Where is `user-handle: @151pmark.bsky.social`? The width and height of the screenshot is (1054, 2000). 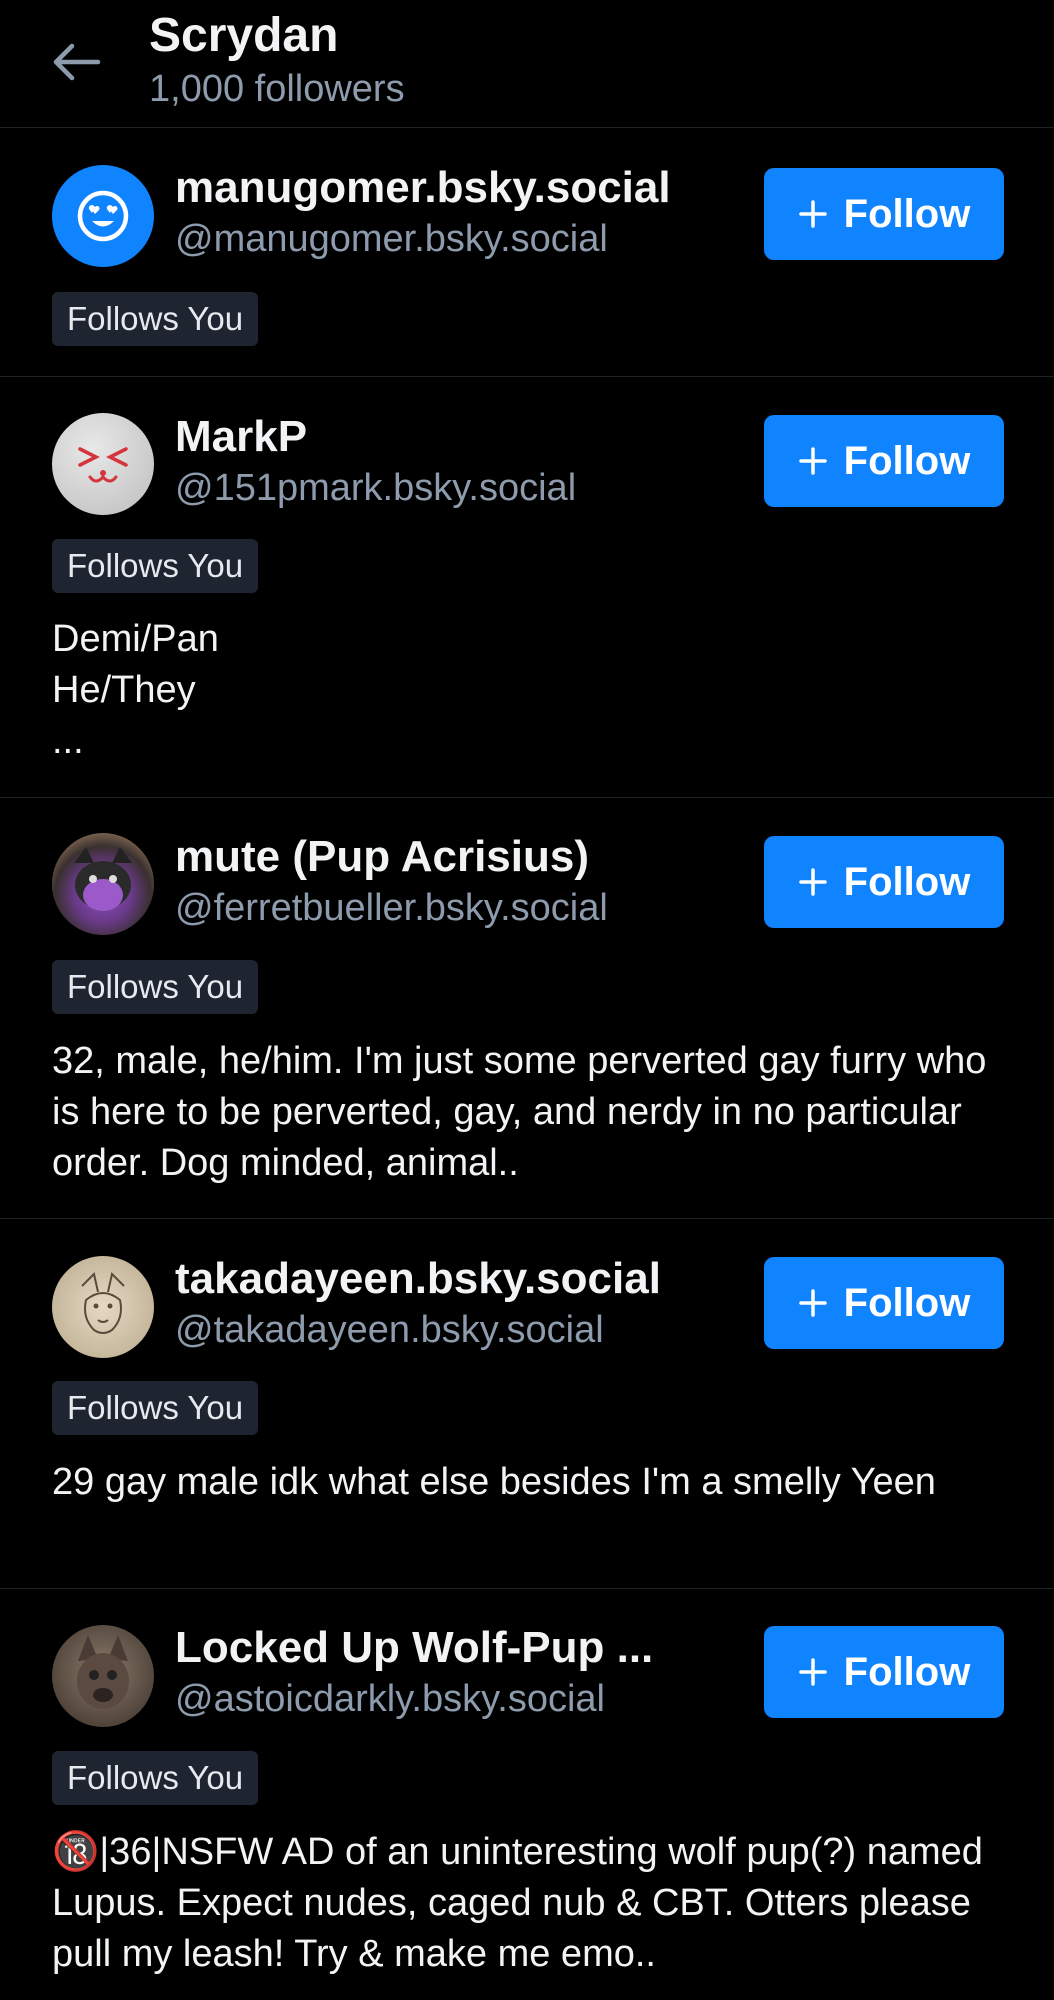
user-handle: @151pmark.bsky.social is located at coordinates (376, 488).